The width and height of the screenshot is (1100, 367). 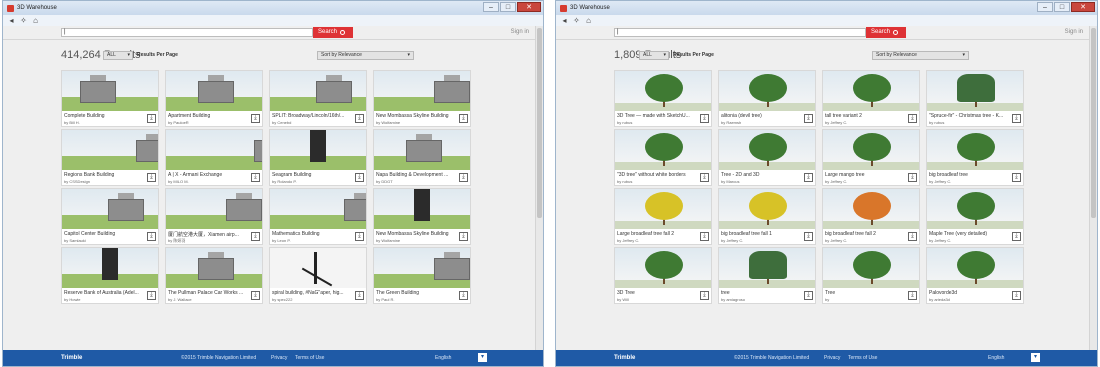 I want to click on model-author: by arieda3d, so click(x=970, y=299).